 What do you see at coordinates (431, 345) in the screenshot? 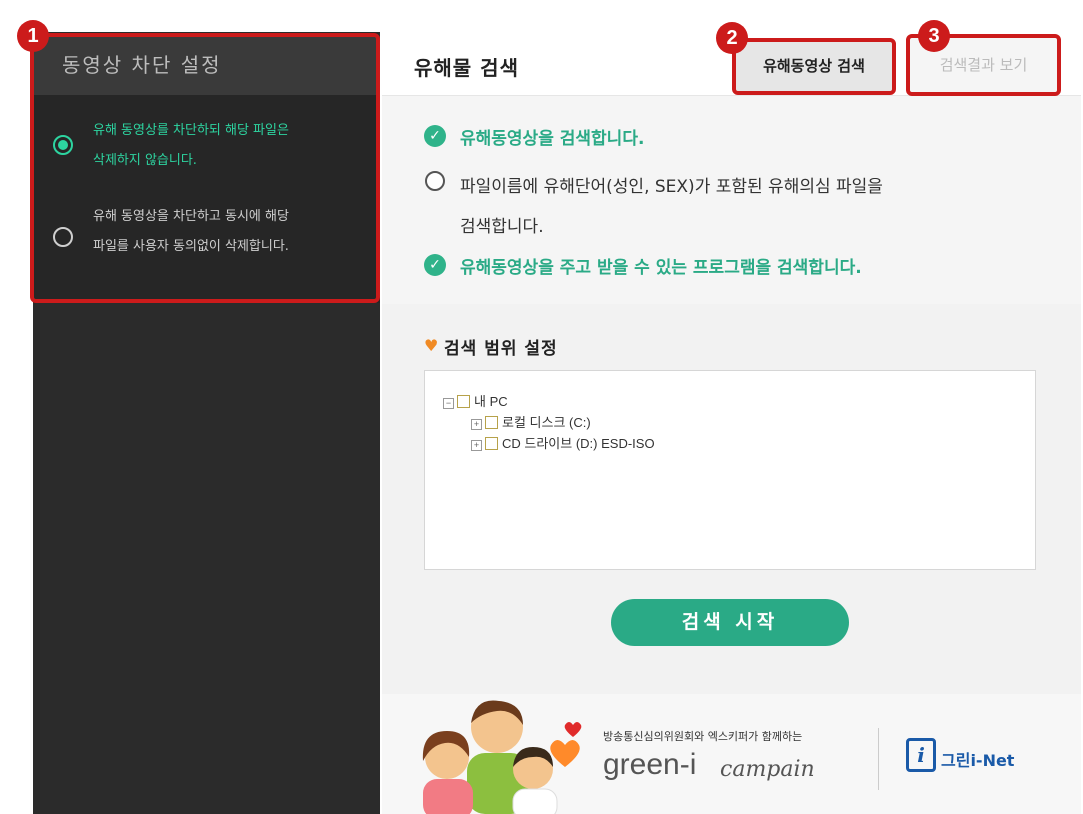
I see `heart-icon: ♥` at bounding box center [431, 345].